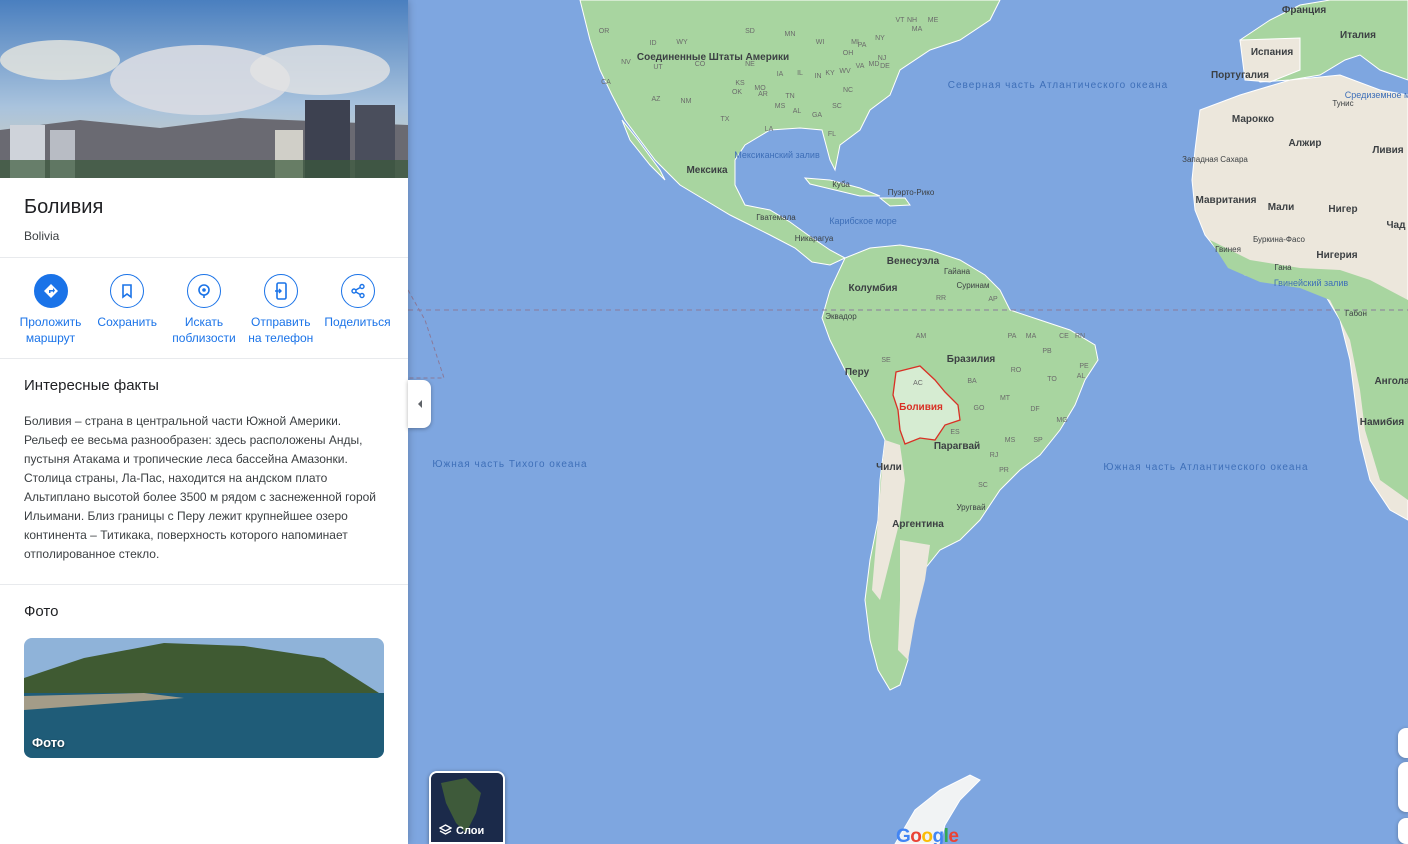  What do you see at coordinates (780, 74) in the screenshot?
I see `state-label: IA` at bounding box center [780, 74].